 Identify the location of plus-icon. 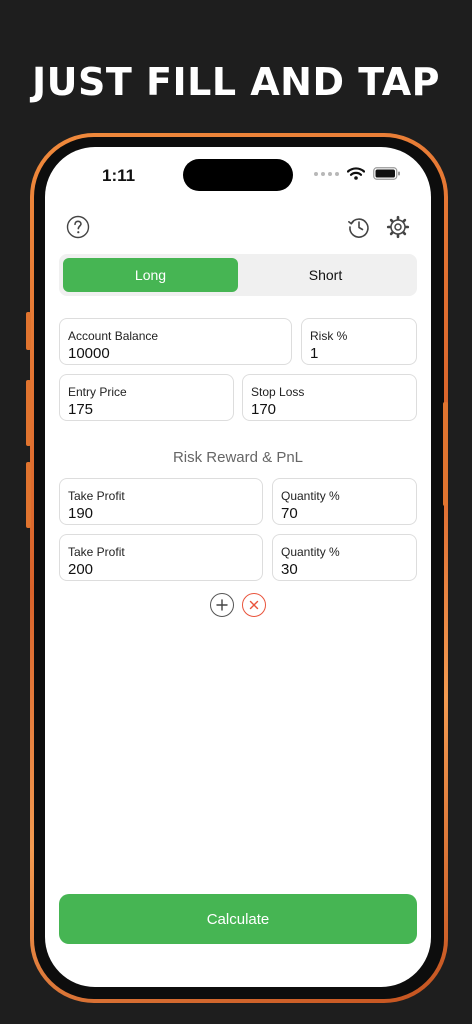
(222, 605).